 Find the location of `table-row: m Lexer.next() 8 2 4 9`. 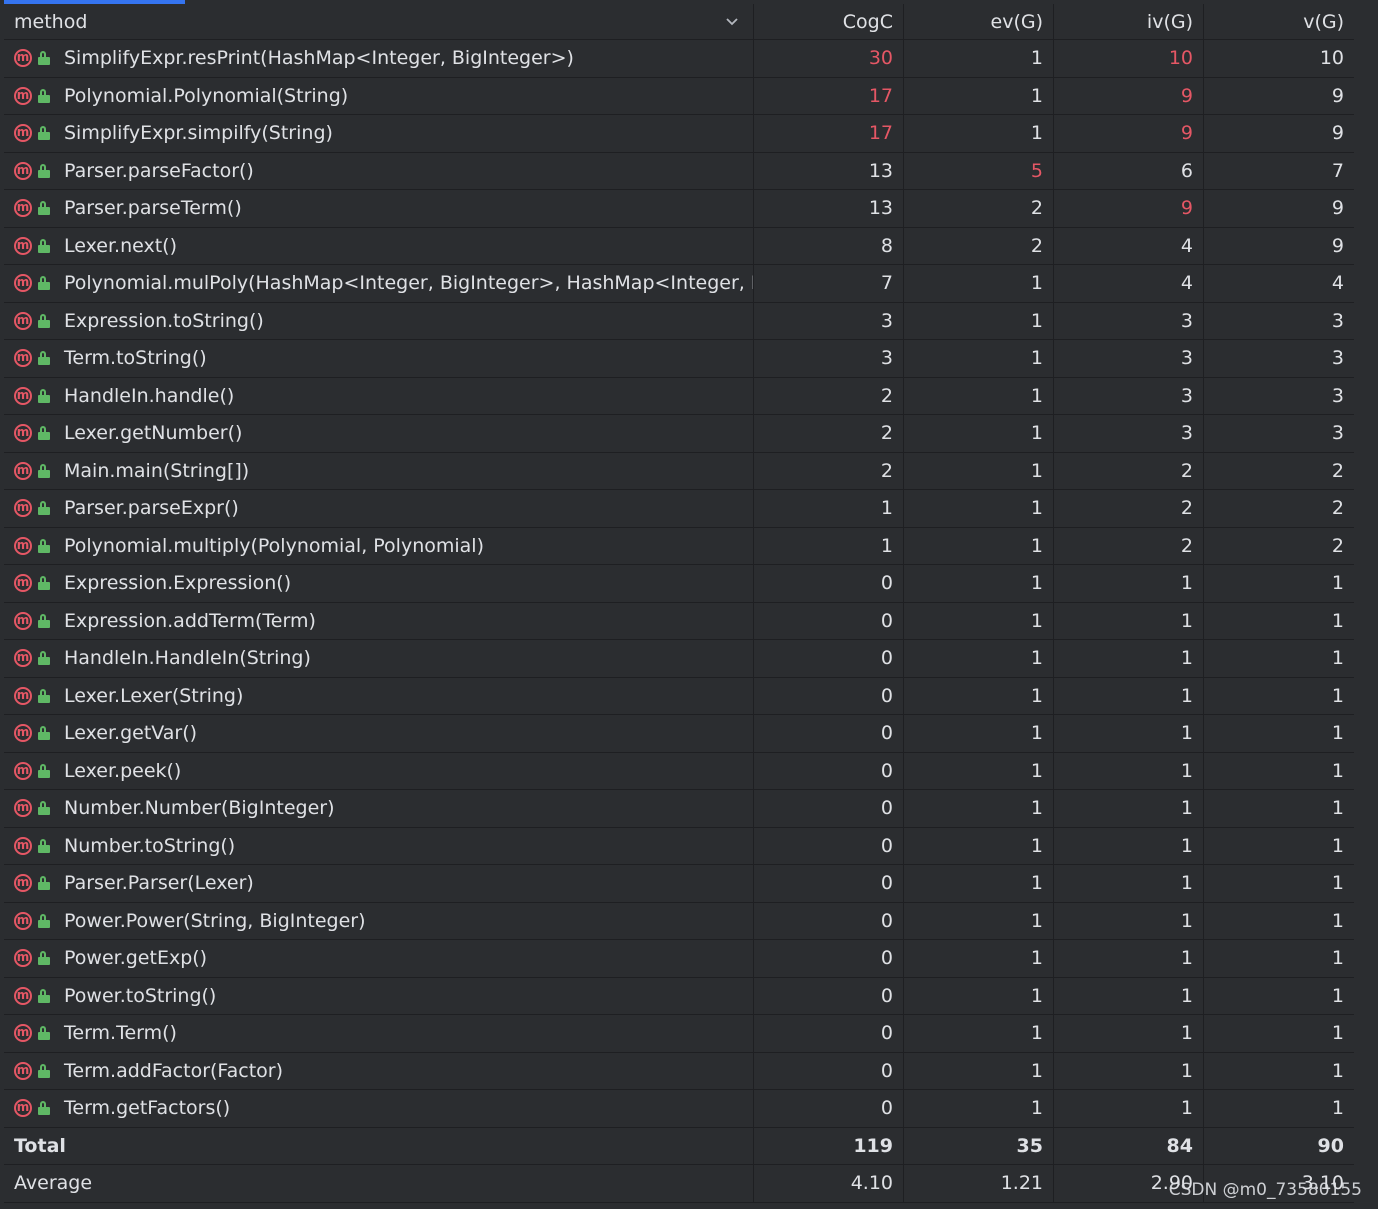

table-row: m Lexer.next() 8 2 4 9 is located at coordinates (679, 246).